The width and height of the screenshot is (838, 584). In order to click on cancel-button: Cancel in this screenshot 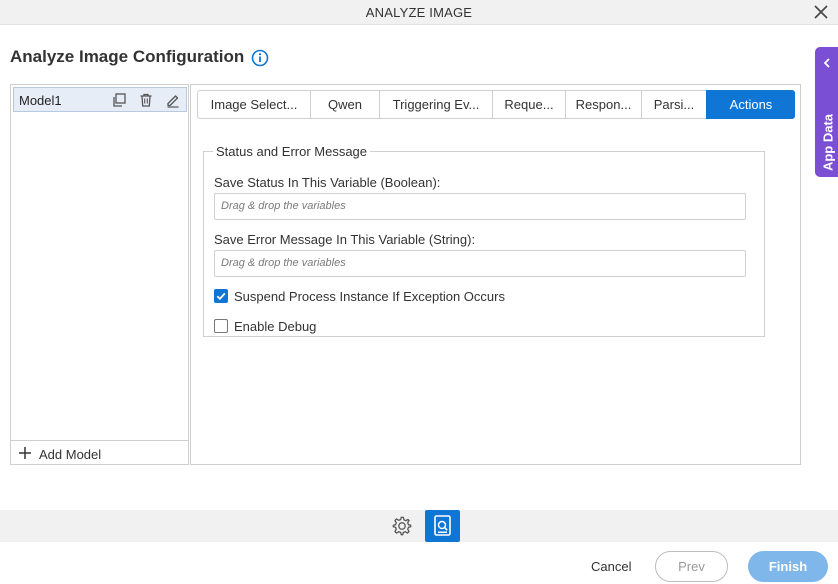, I will do `click(611, 566)`.